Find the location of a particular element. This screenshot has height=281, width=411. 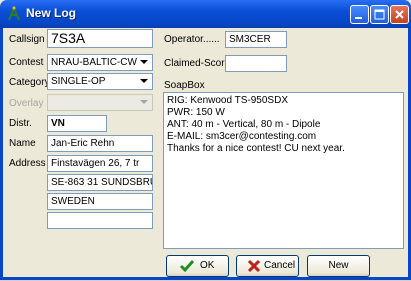

minimize-button is located at coordinates (359, 14).